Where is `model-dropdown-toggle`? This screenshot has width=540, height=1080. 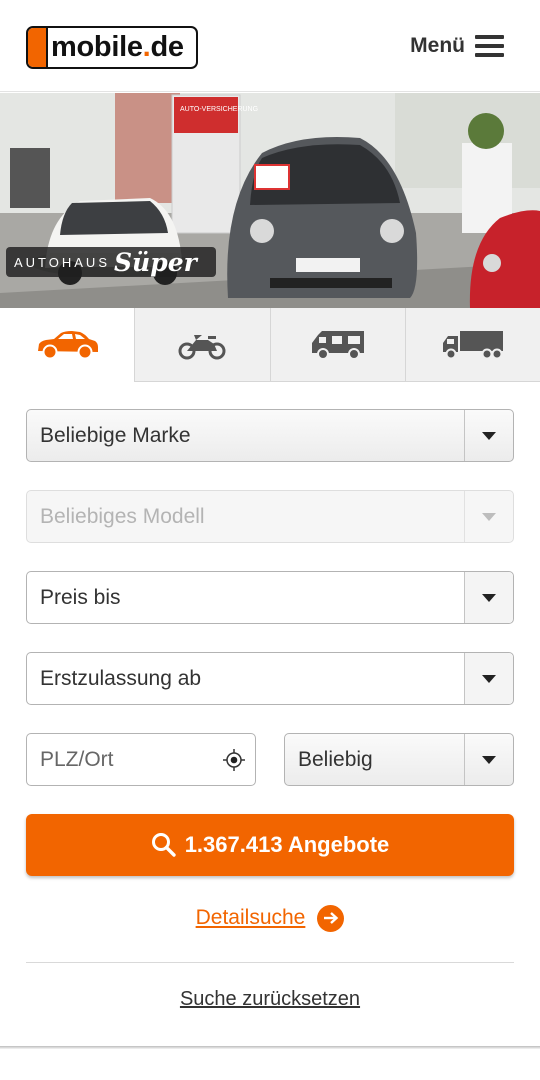 model-dropdown-toggle is located at coordinates (488, 516).